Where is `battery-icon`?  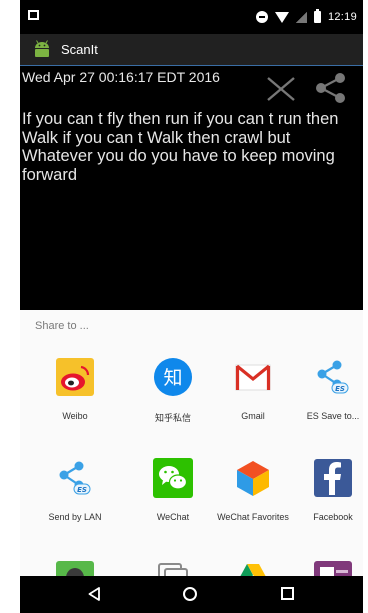
battery-icon is located at coordinates (317, 16).